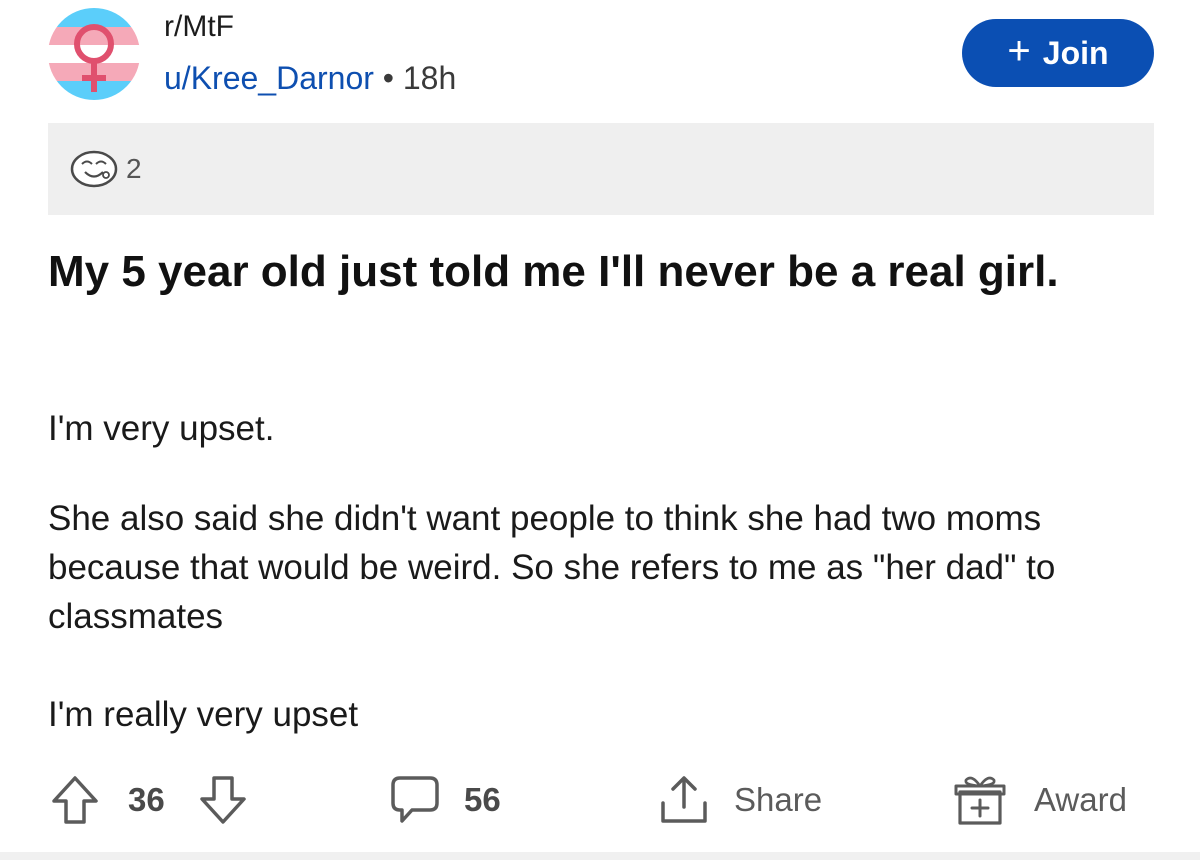 This screenshot has height=860, width=1200. I want to click on awesome-answer-face-icon, so click(94, 169).